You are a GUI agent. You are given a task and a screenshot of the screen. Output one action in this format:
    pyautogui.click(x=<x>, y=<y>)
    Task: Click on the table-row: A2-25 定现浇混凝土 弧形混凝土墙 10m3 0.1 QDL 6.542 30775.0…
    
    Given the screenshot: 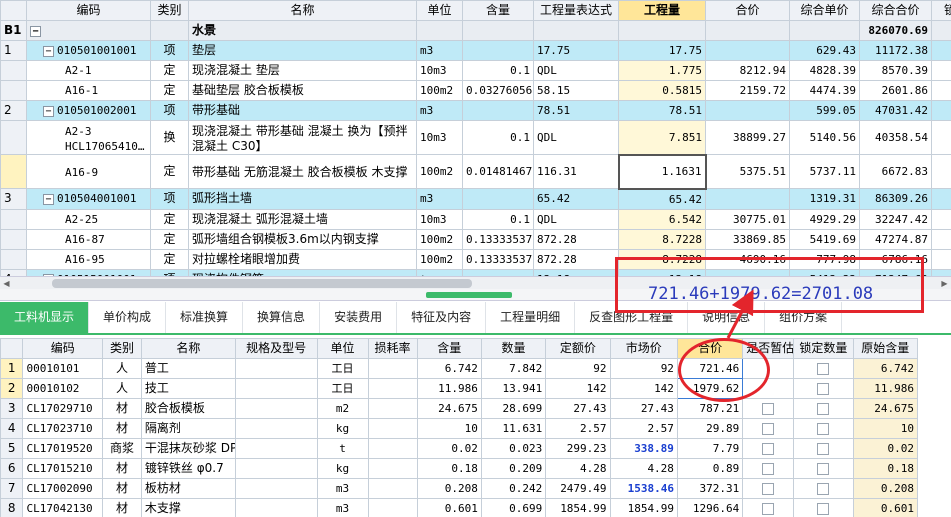 What is the action you would take?
    pyautogui.click(x=475, y=219)
    